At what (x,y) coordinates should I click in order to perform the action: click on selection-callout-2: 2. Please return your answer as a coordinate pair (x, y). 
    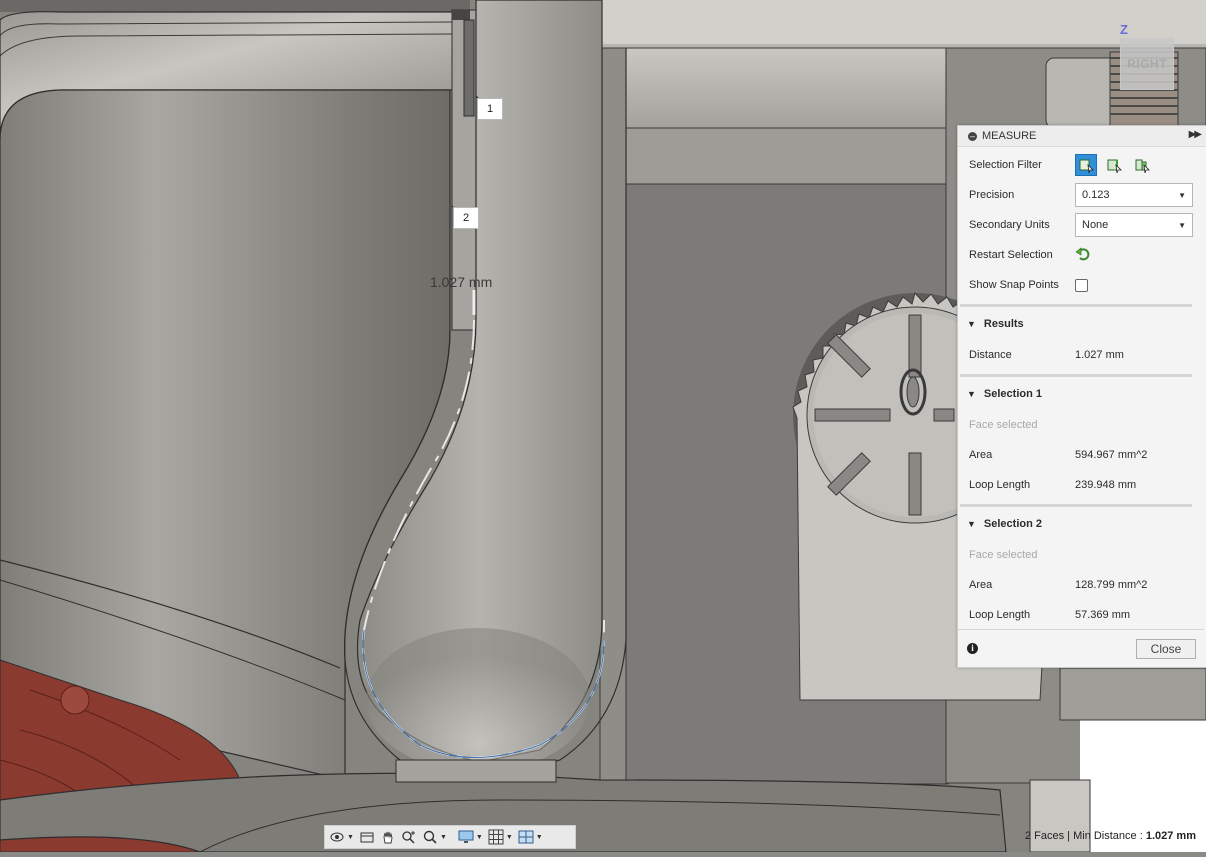
    Looking at the image, I should click on (466, 218).